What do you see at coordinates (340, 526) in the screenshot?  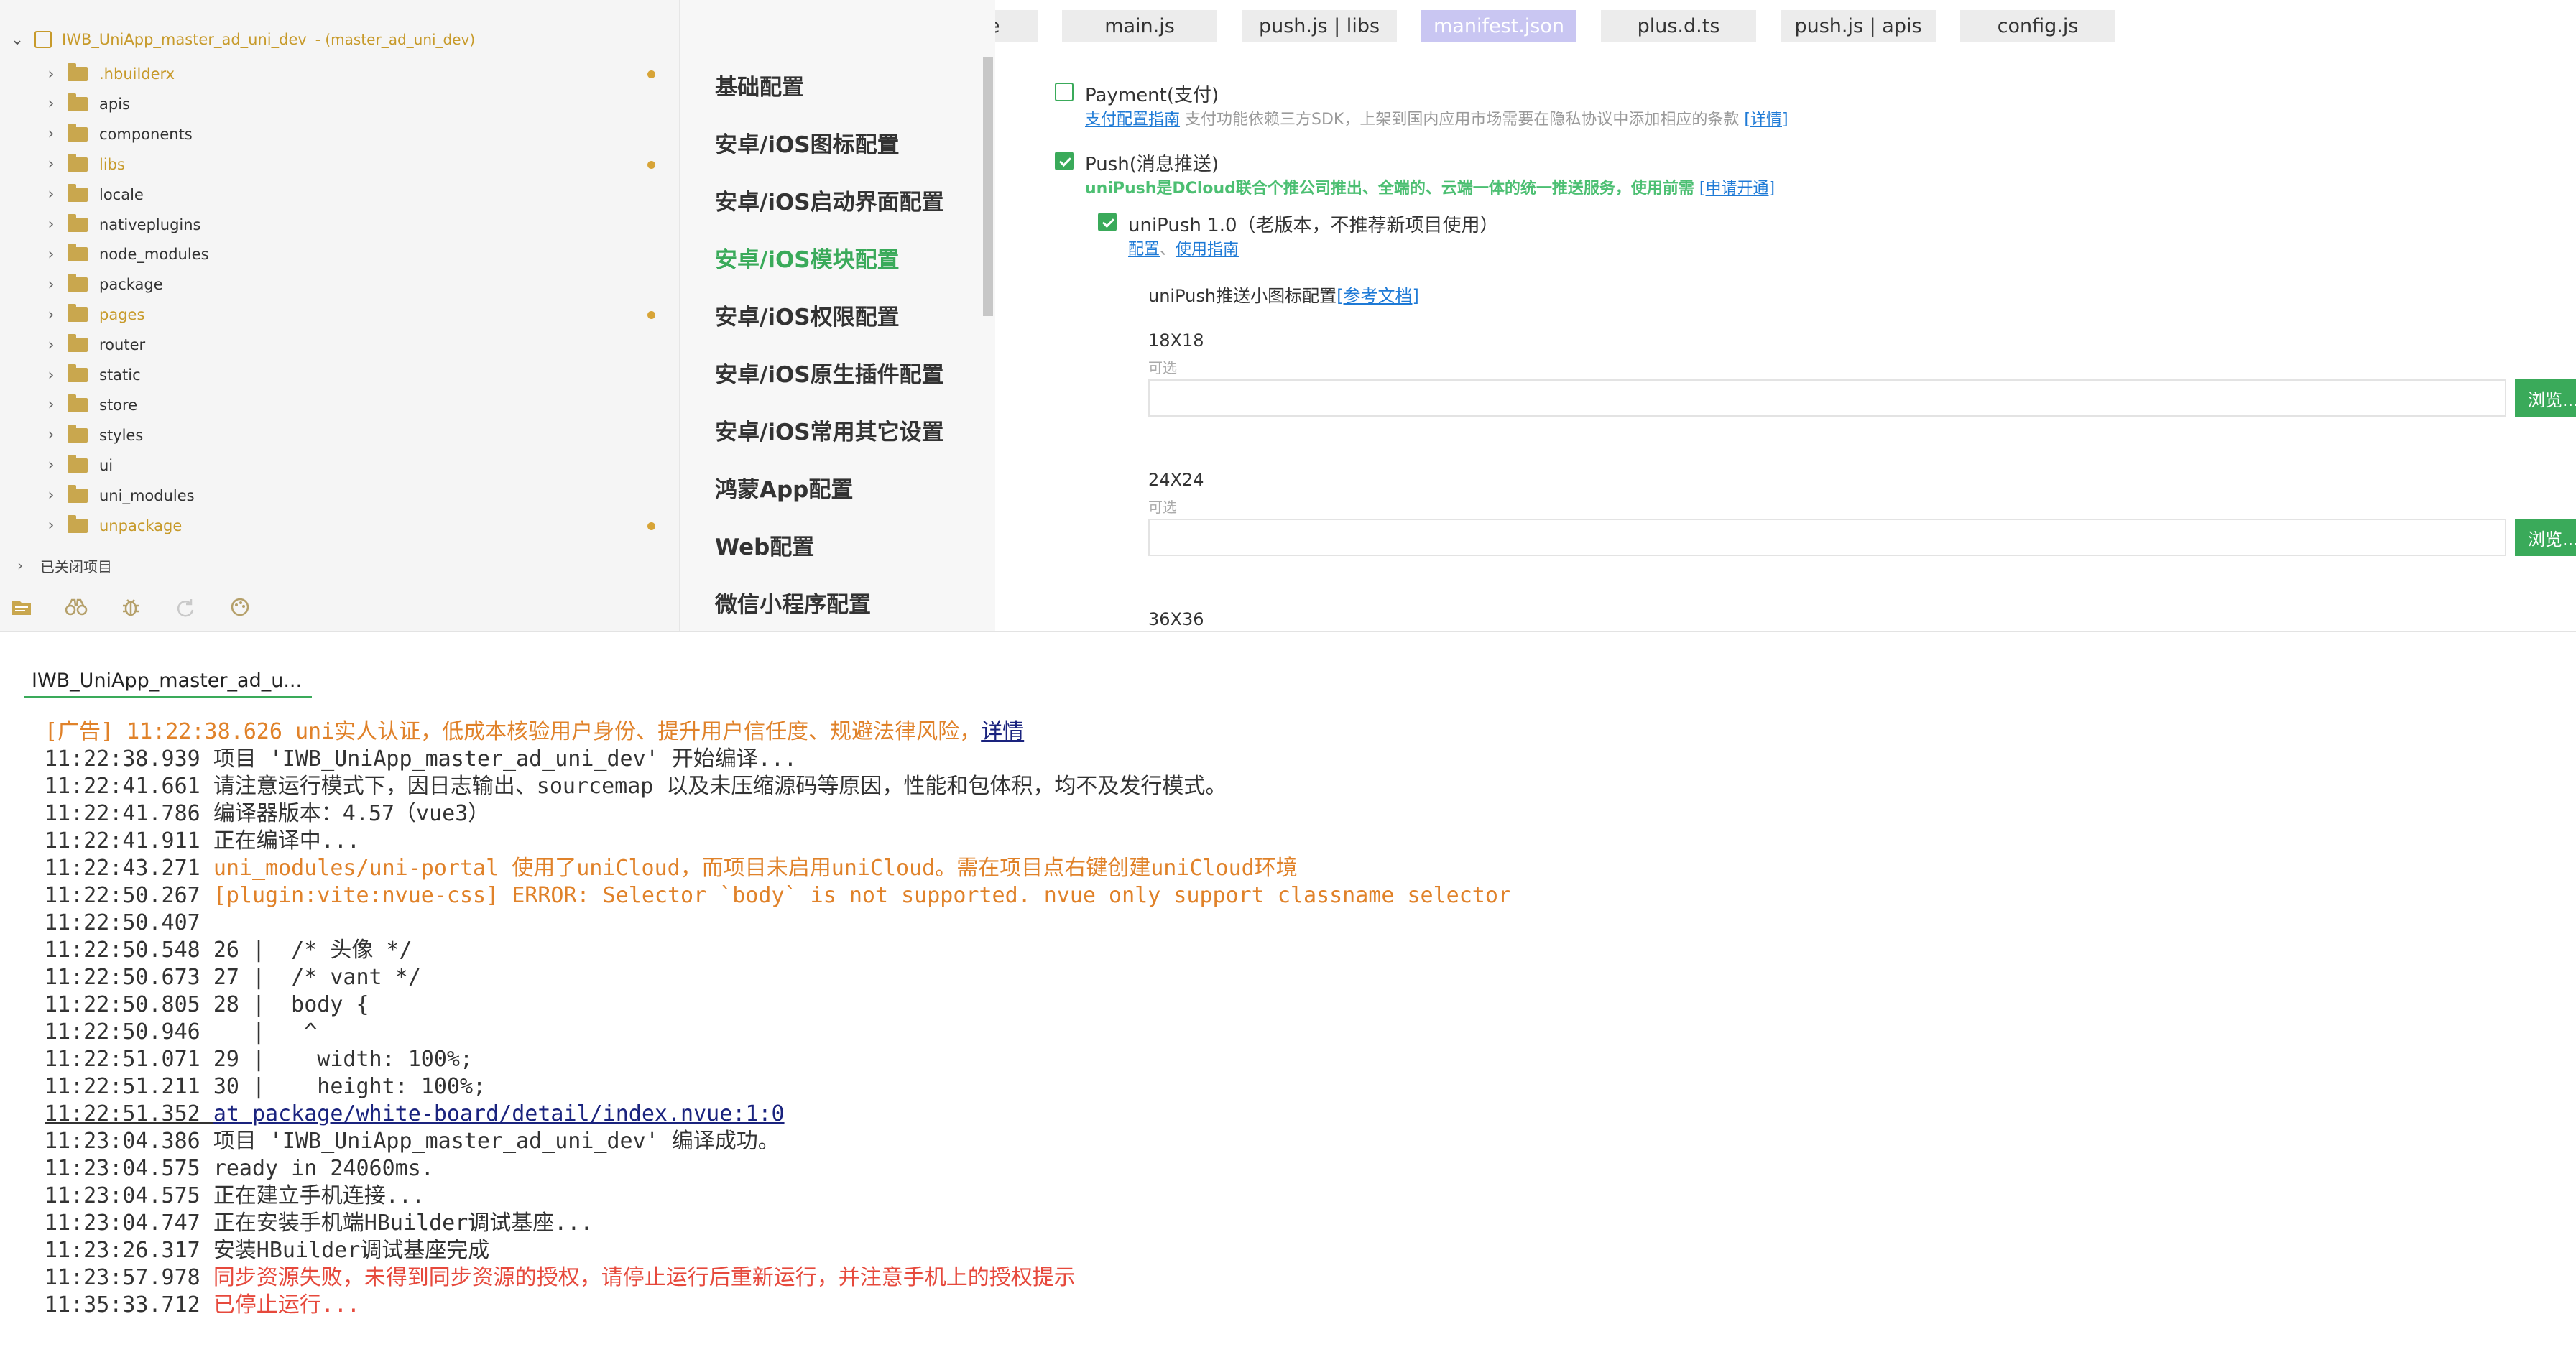 I see `tree-folder: › unpackage` at bounding box center [340, 526].